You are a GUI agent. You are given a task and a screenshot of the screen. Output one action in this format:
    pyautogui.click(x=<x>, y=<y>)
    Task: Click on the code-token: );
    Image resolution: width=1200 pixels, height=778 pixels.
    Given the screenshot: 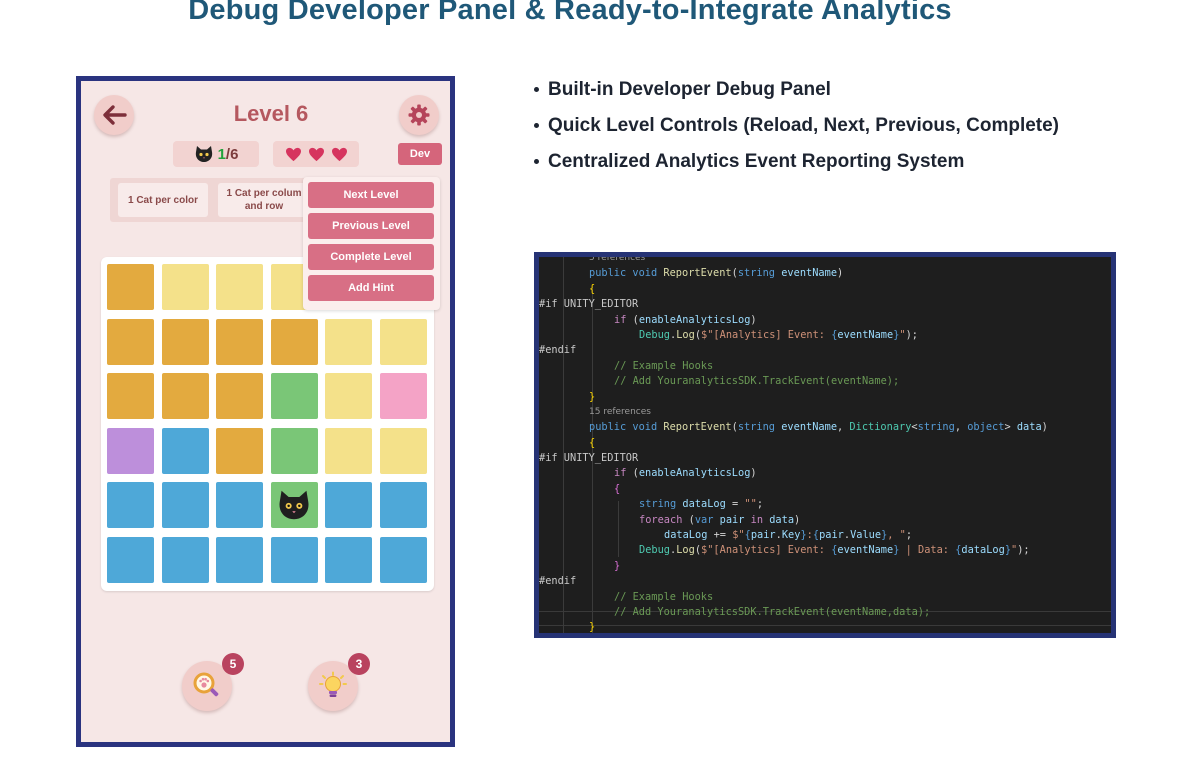 What is the action you would take?
    pyautogui.click(x=1023, y=550)
    